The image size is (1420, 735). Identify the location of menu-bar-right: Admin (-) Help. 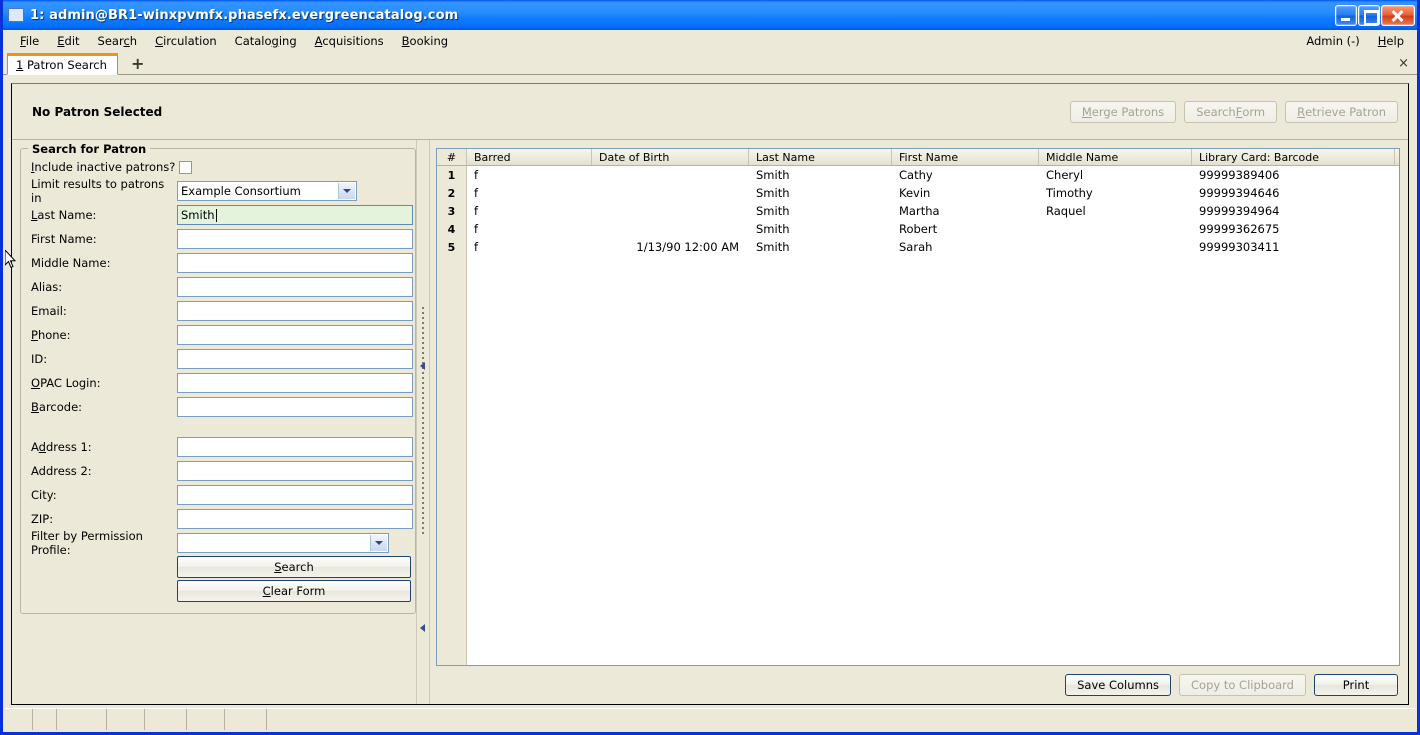
(1355, 41).